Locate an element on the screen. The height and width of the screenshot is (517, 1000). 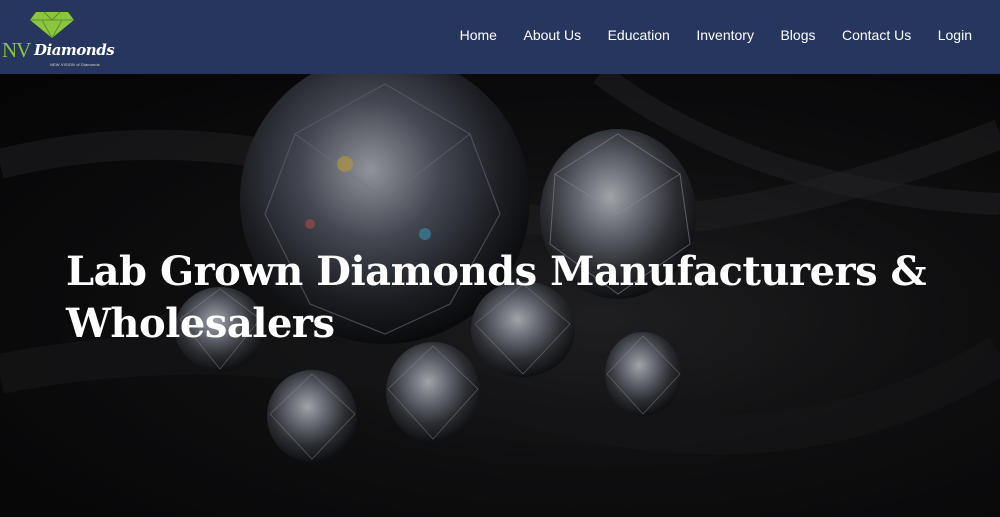
nav-blogs: Blogs is located at coordinates (797, 35).